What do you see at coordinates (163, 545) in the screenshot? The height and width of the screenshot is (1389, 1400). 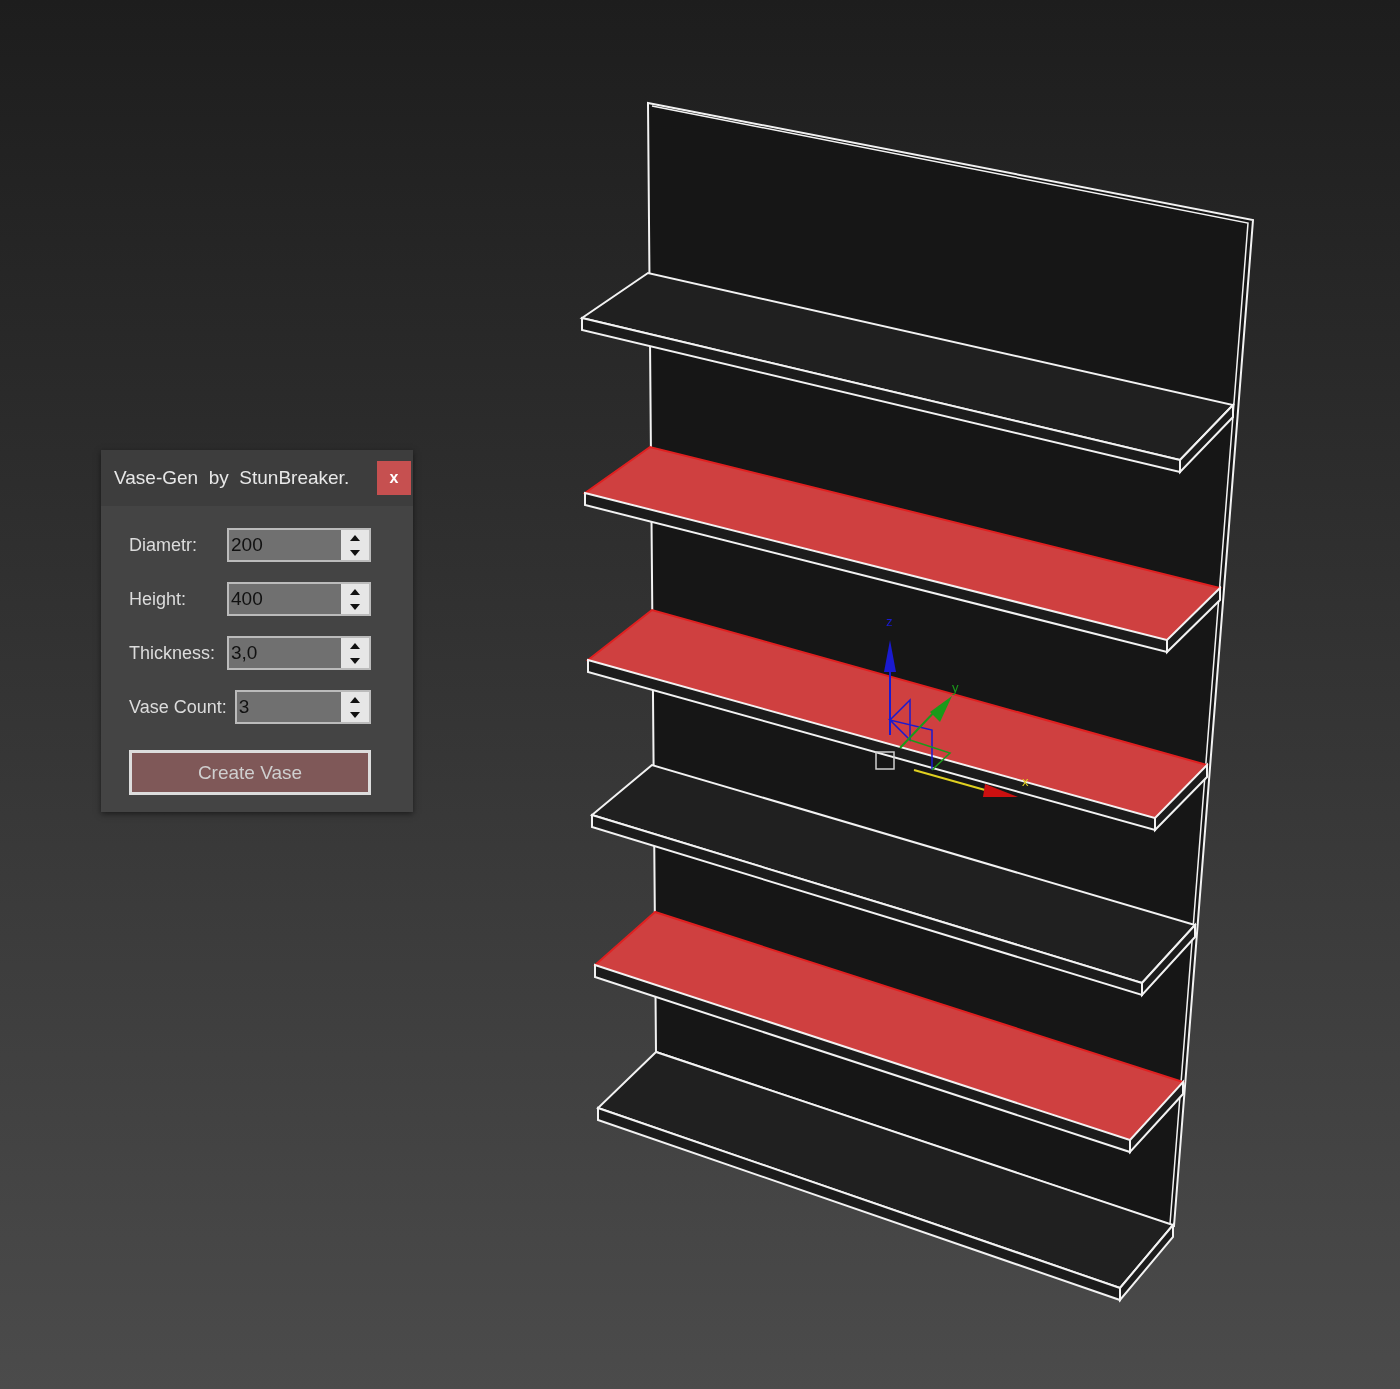 I see `field-label: Diametr:` at bounding box center [163, 545].